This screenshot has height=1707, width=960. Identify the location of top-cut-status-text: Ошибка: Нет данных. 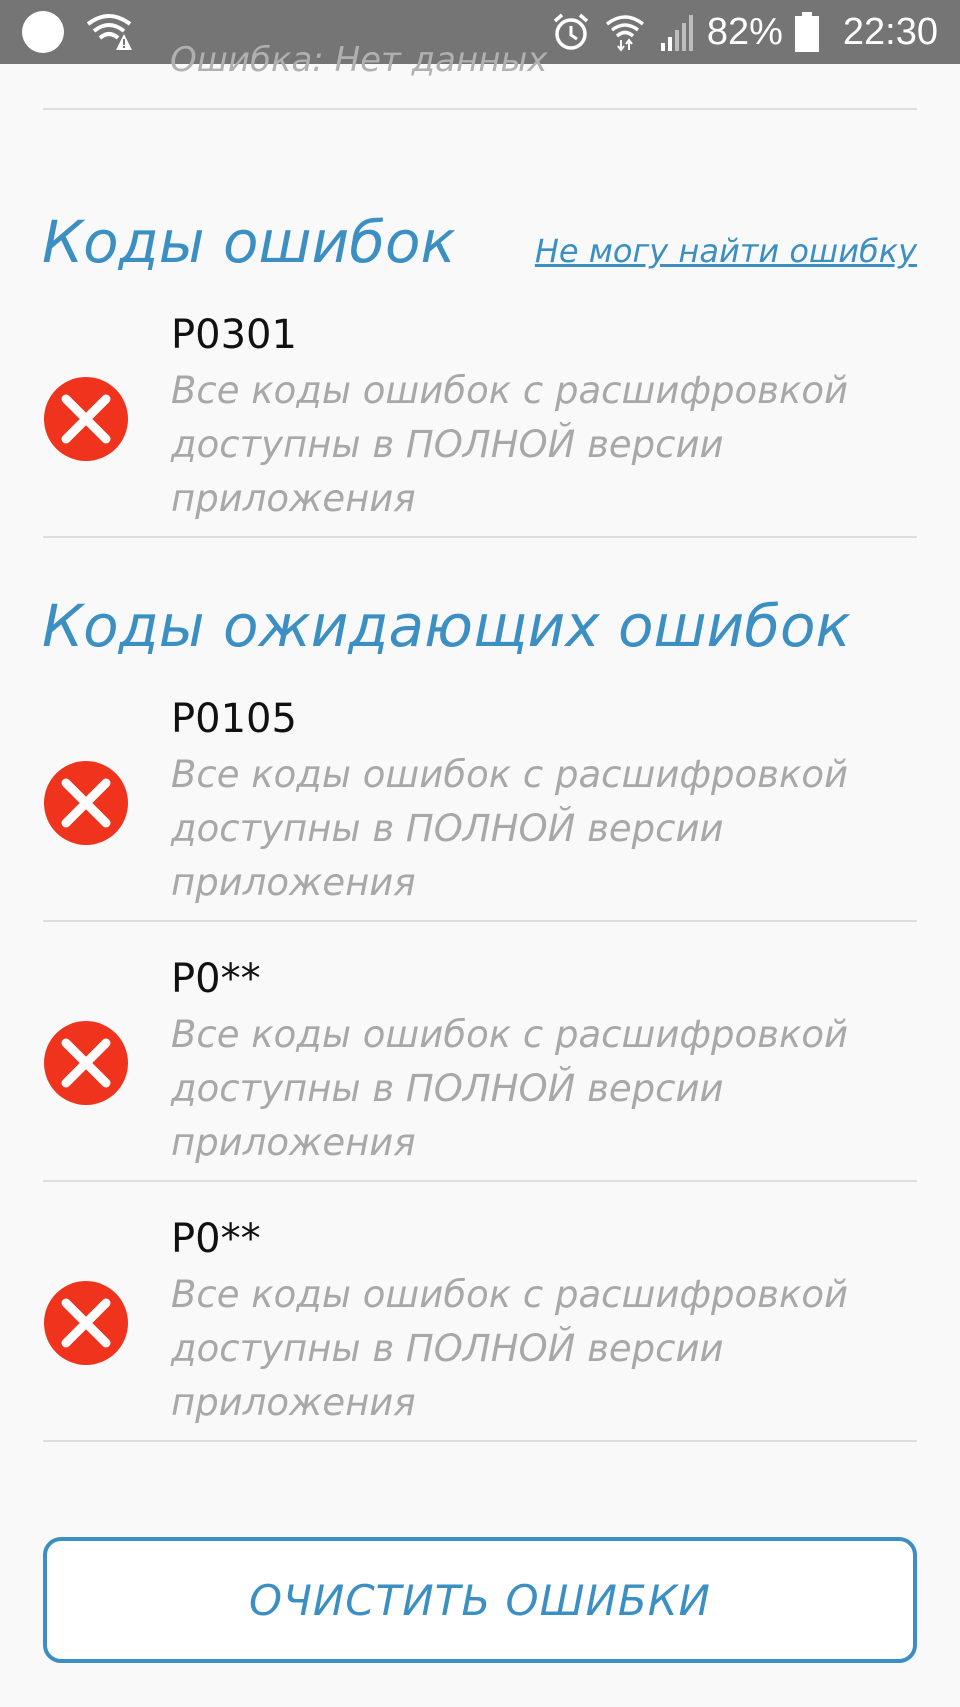
(359, 60).